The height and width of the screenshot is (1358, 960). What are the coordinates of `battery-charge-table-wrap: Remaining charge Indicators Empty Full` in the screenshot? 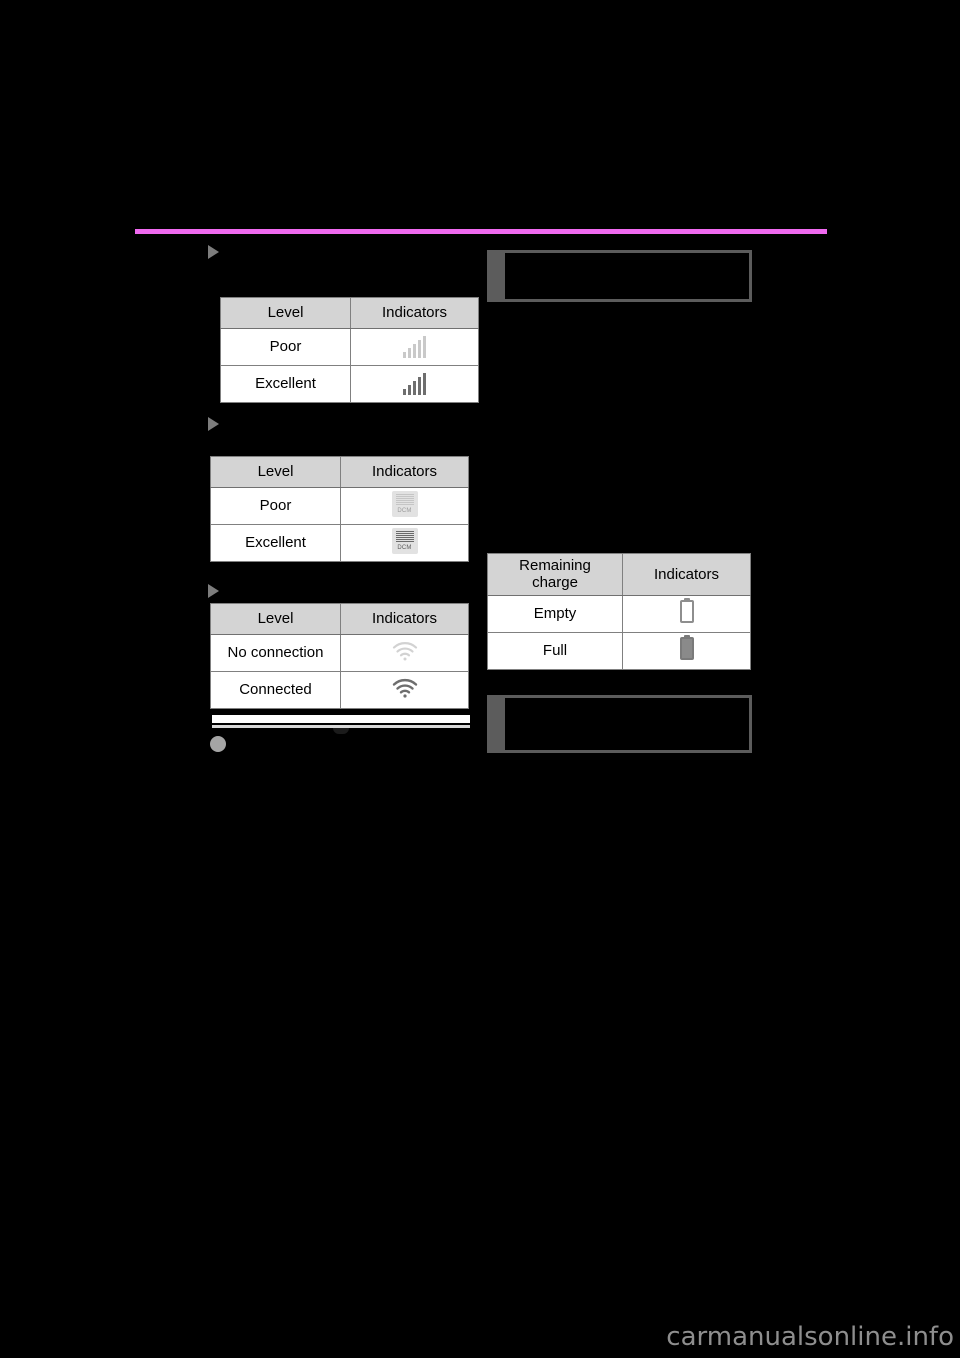 It's located at (619, 611).